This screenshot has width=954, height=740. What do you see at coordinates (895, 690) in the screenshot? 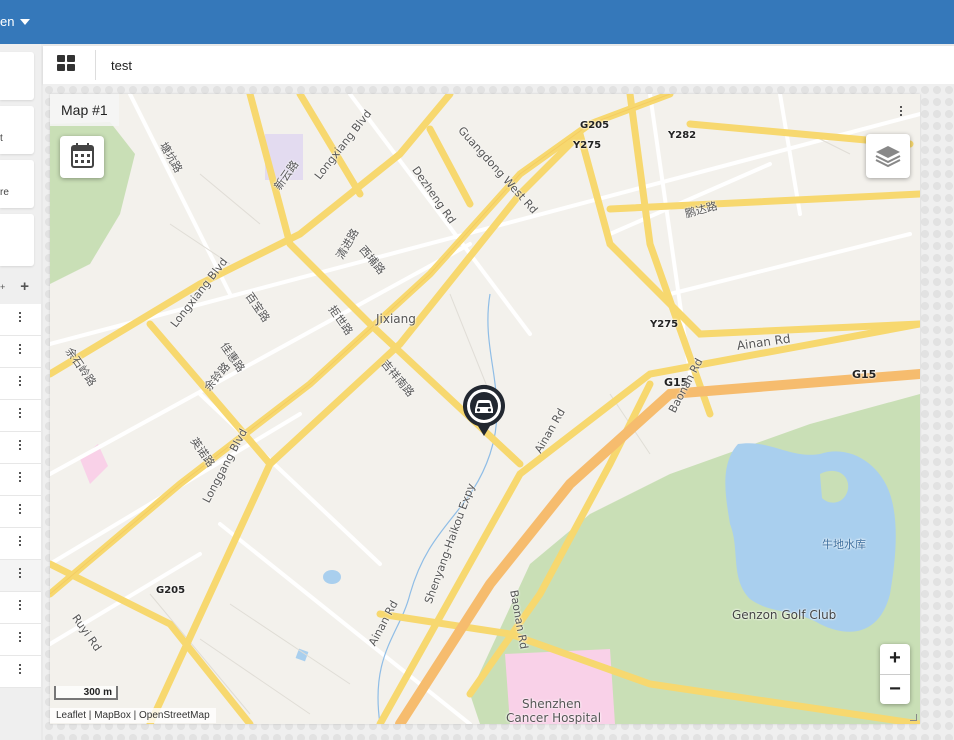
I see `zoom-out-button: −` at bounding box center [895, 690].